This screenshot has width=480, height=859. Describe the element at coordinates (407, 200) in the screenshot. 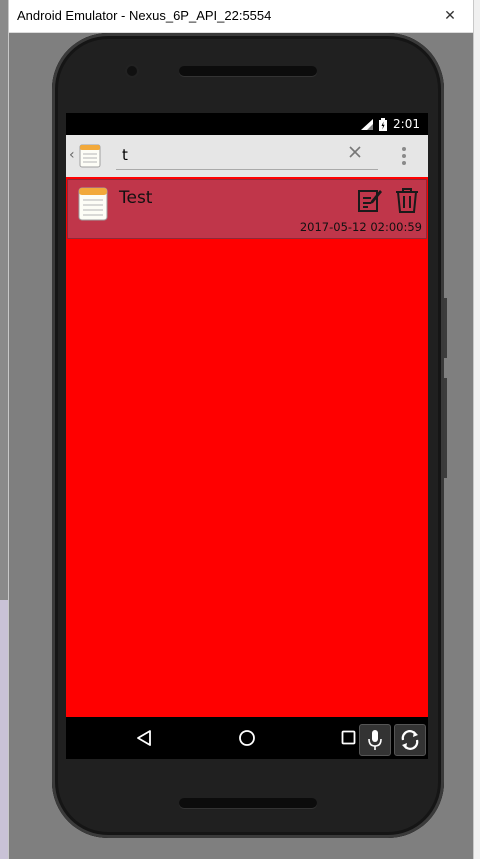

I see `trash-icon` at that location.